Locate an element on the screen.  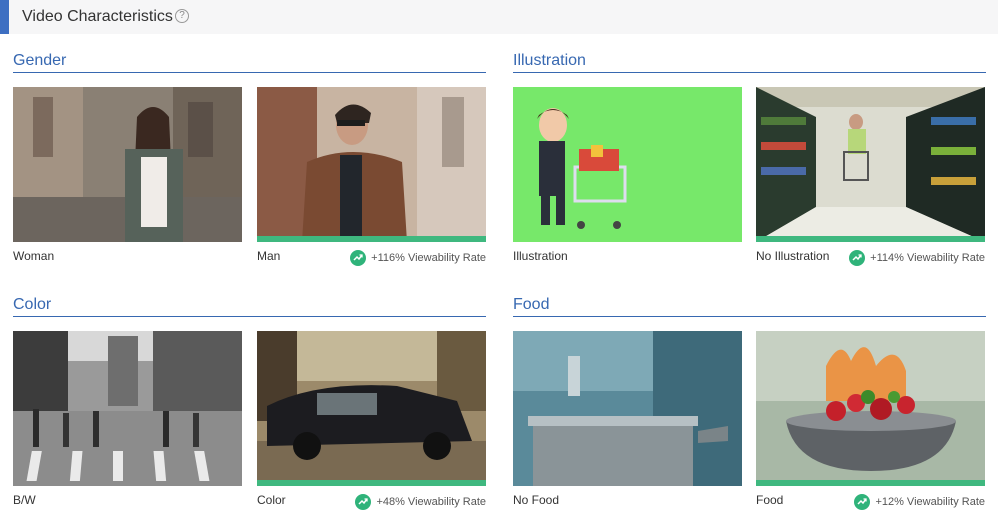
section-title: Color is located at coordinates (32, 304).